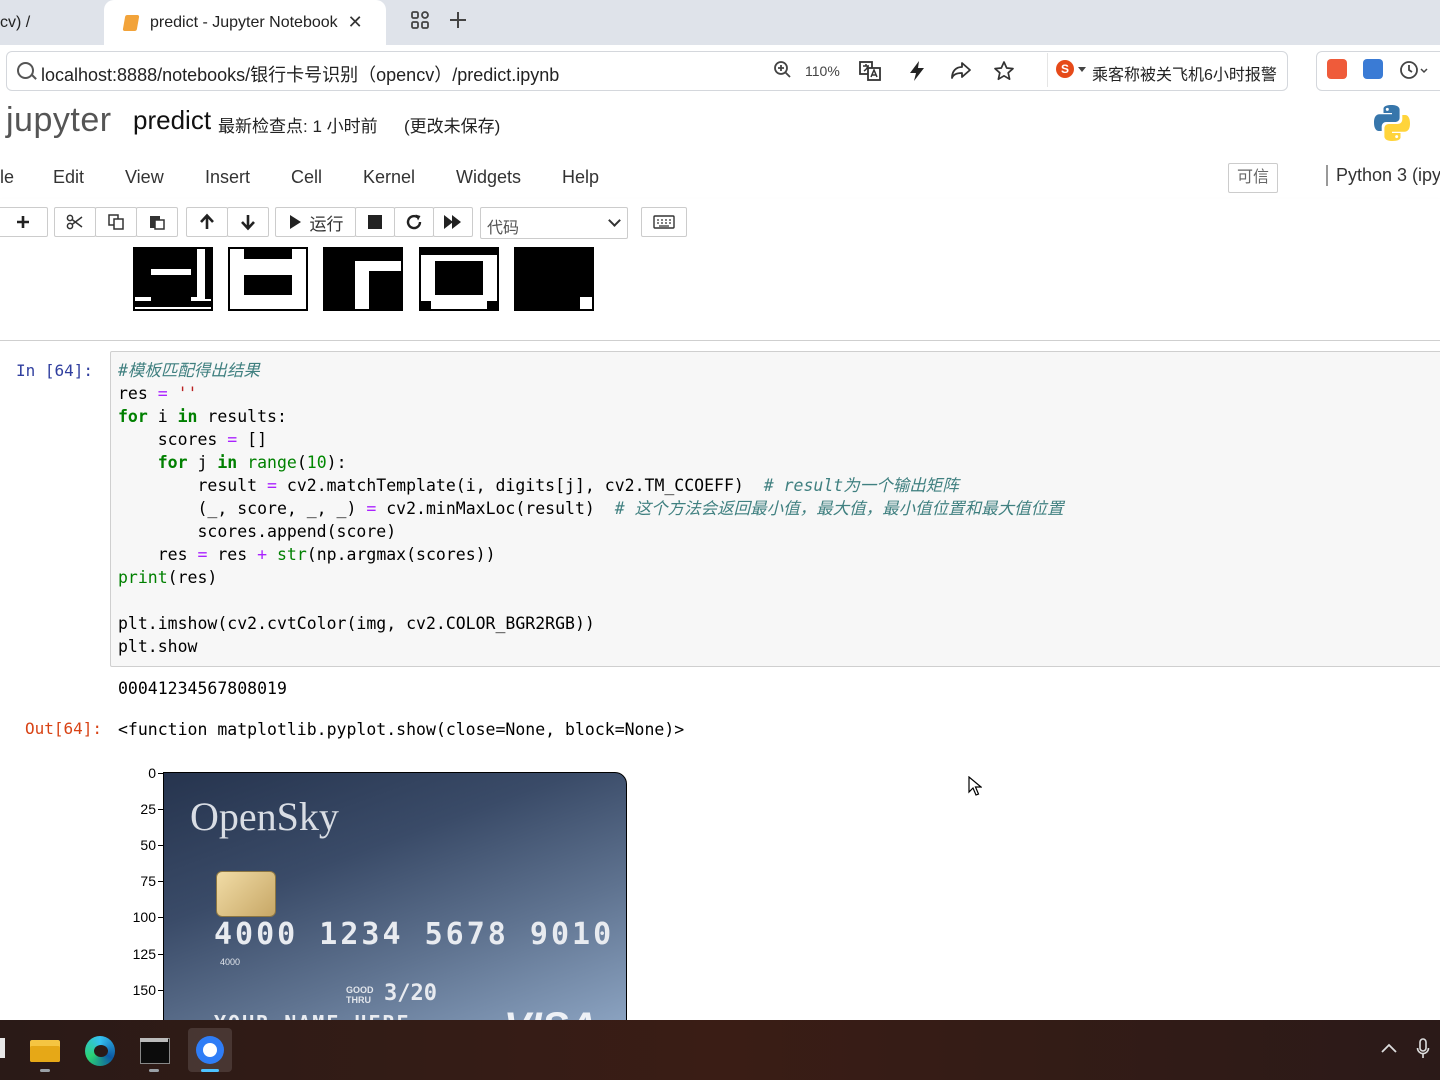  I want to click on tab-grid-icon, so click(420, 22).